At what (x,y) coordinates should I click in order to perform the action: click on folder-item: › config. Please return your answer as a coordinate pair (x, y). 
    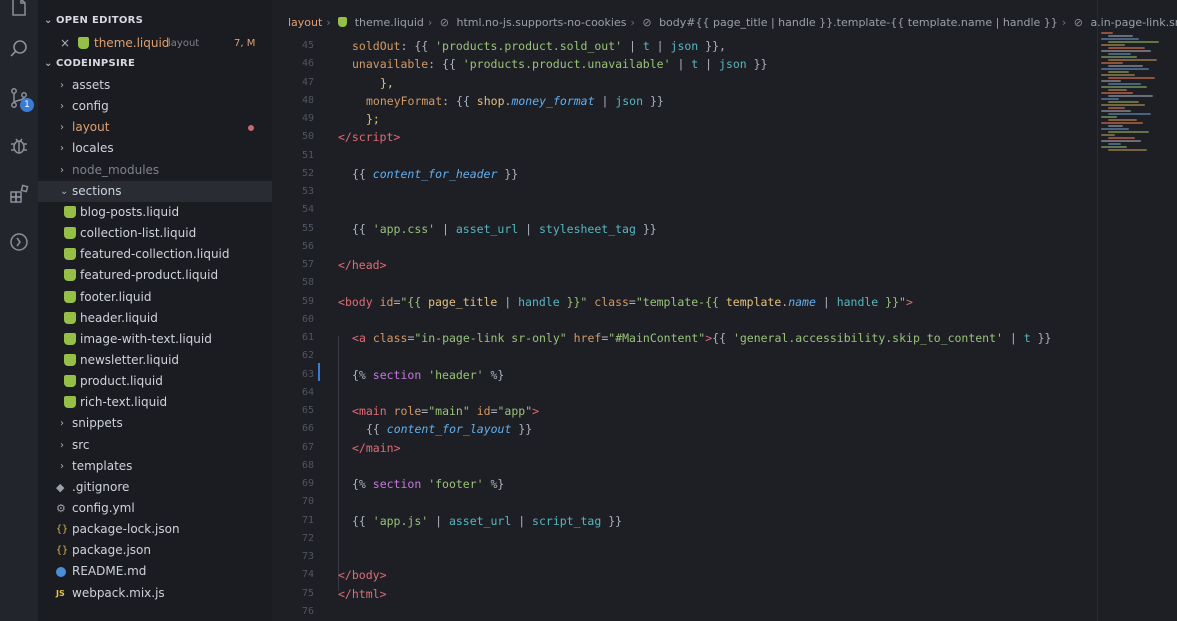
    Looking at the image, I should click on (155, 106).